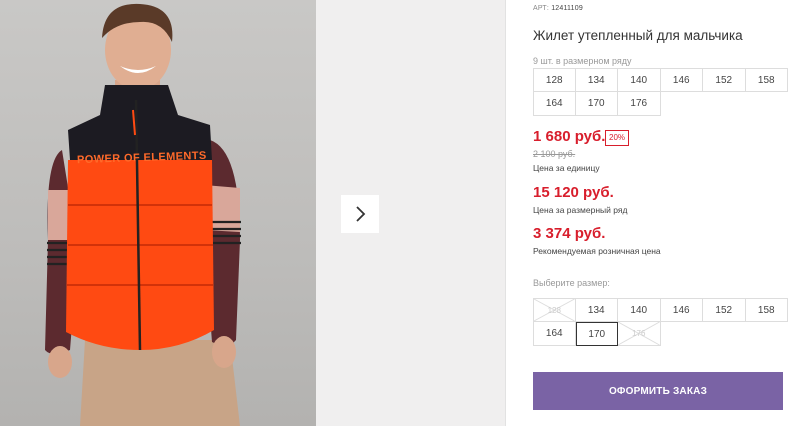 This screenshot has height=426, width=800. I want to click on size-option: 134, so click(596, 310).